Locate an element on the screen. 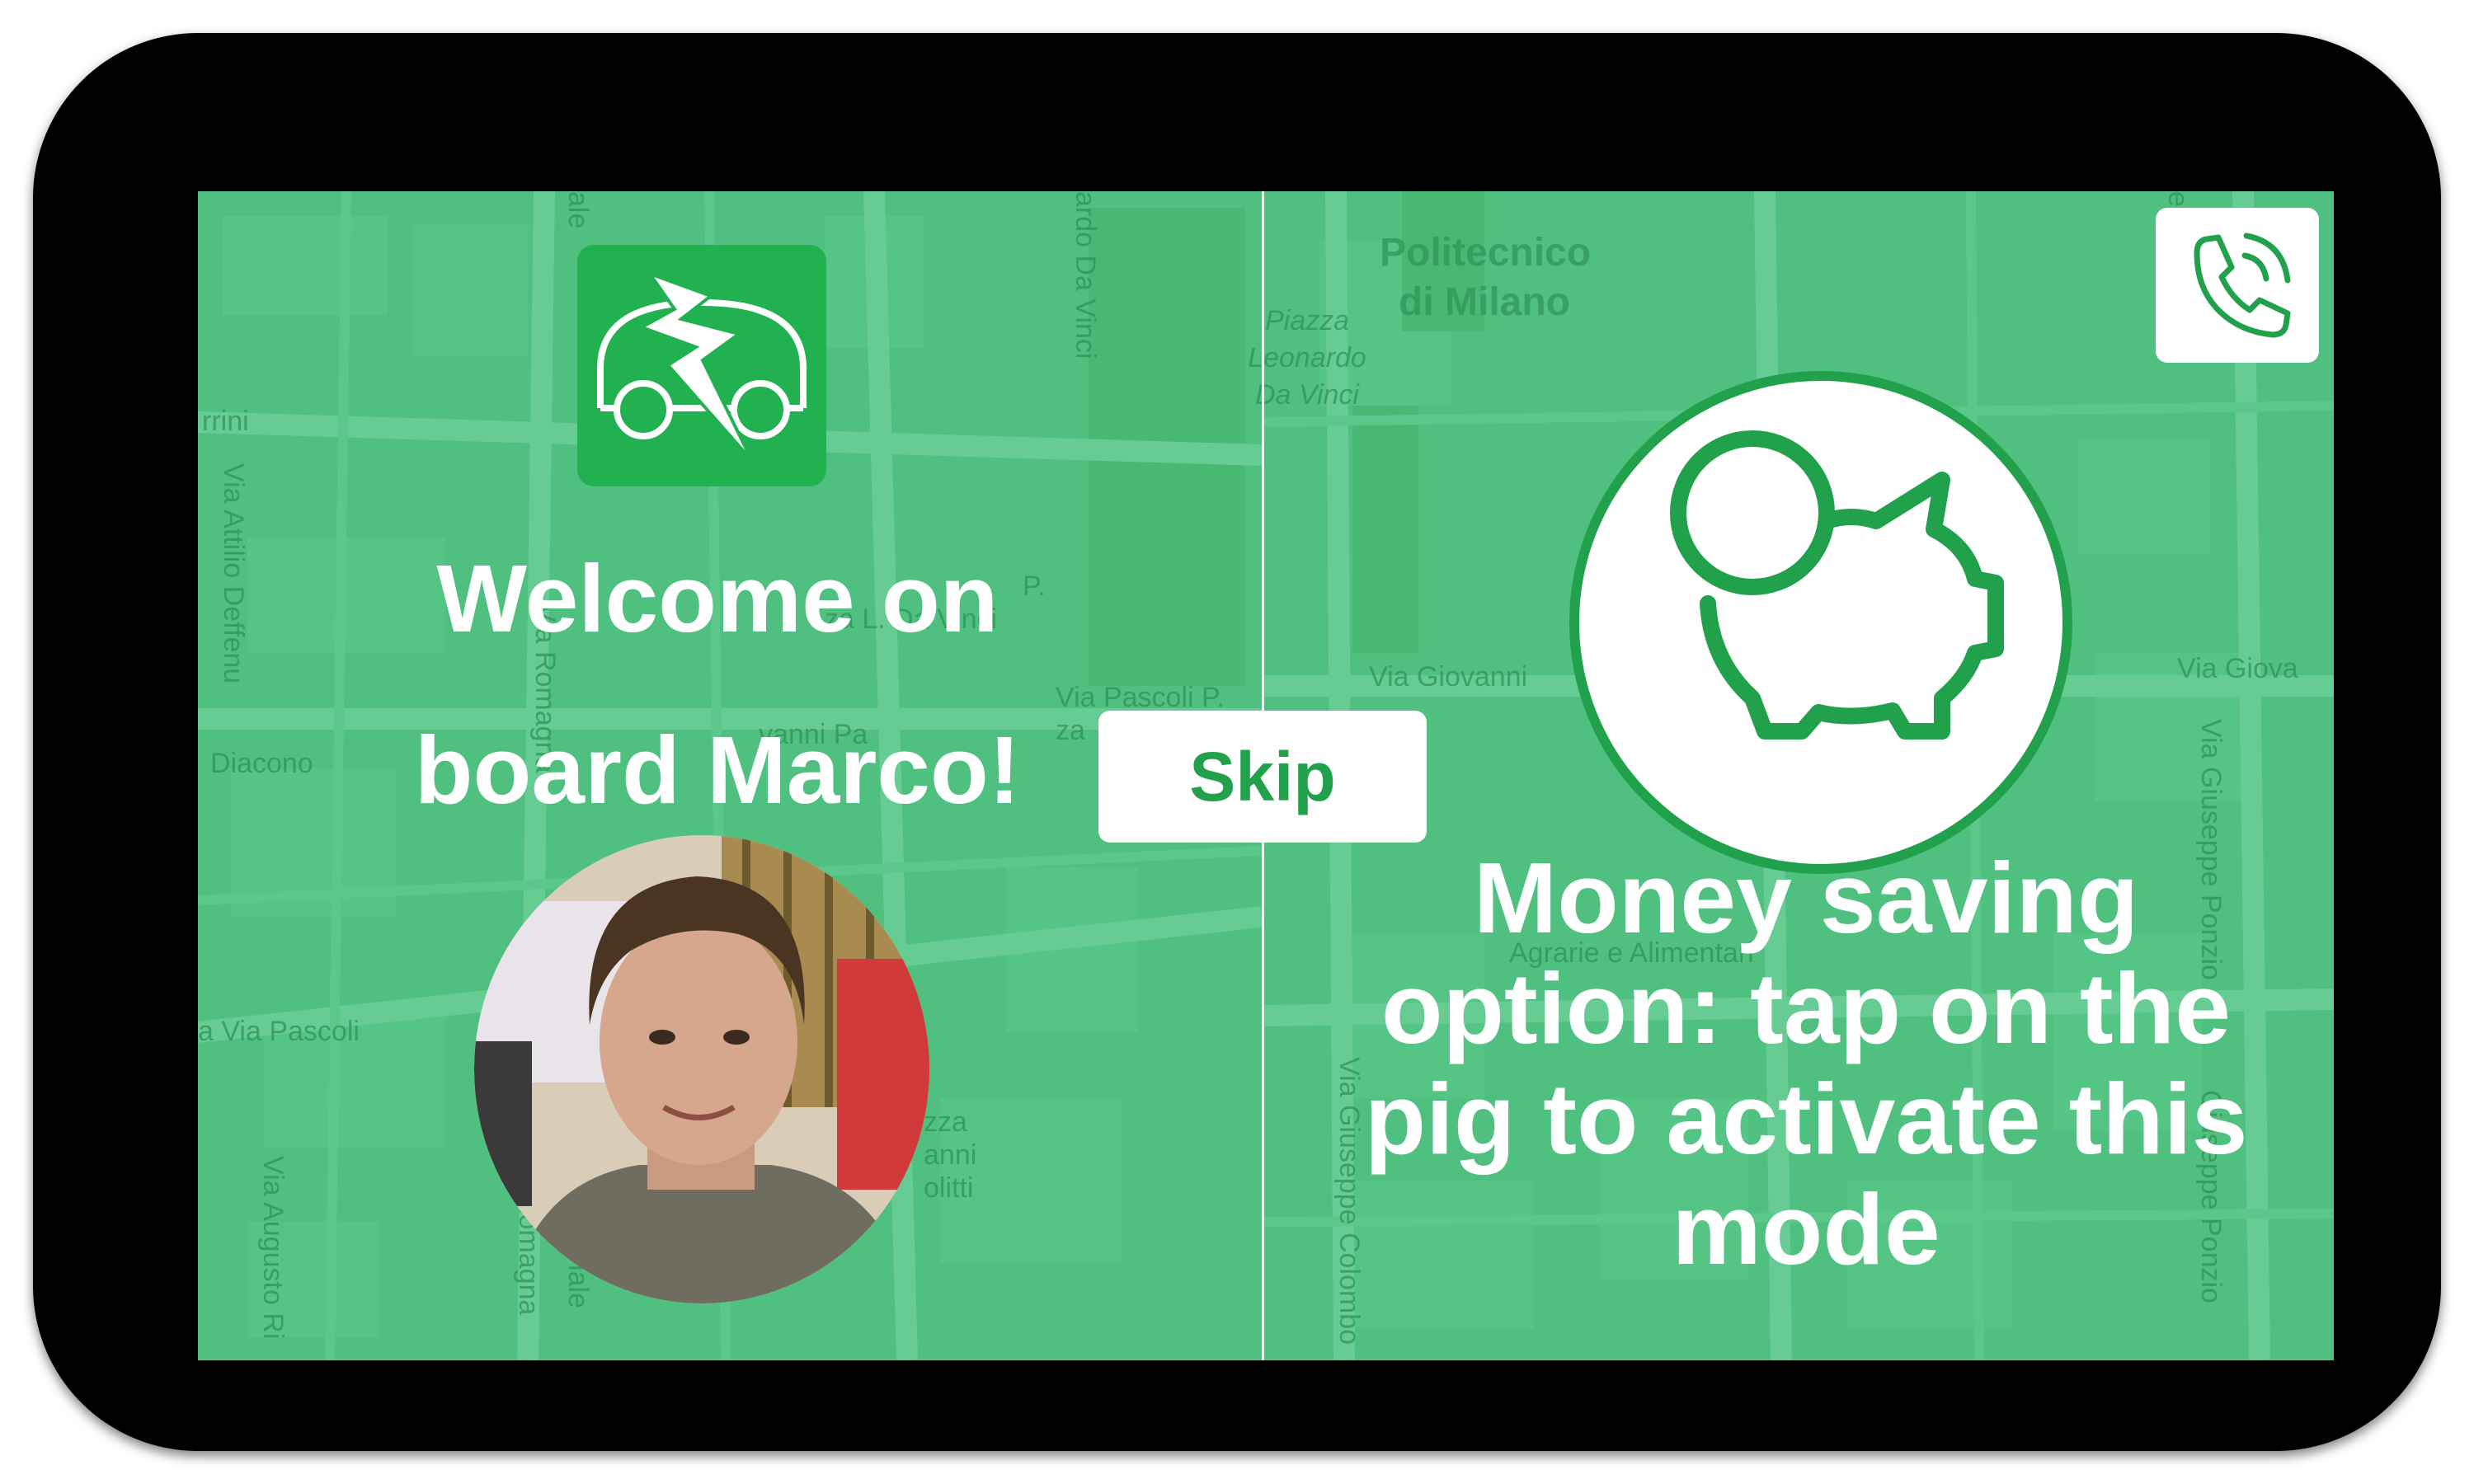  app-logo is located at coordinates (701, 365).